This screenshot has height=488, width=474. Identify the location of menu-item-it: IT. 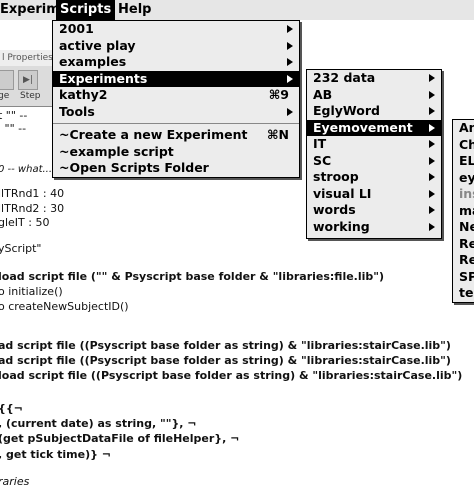
(374, 144).